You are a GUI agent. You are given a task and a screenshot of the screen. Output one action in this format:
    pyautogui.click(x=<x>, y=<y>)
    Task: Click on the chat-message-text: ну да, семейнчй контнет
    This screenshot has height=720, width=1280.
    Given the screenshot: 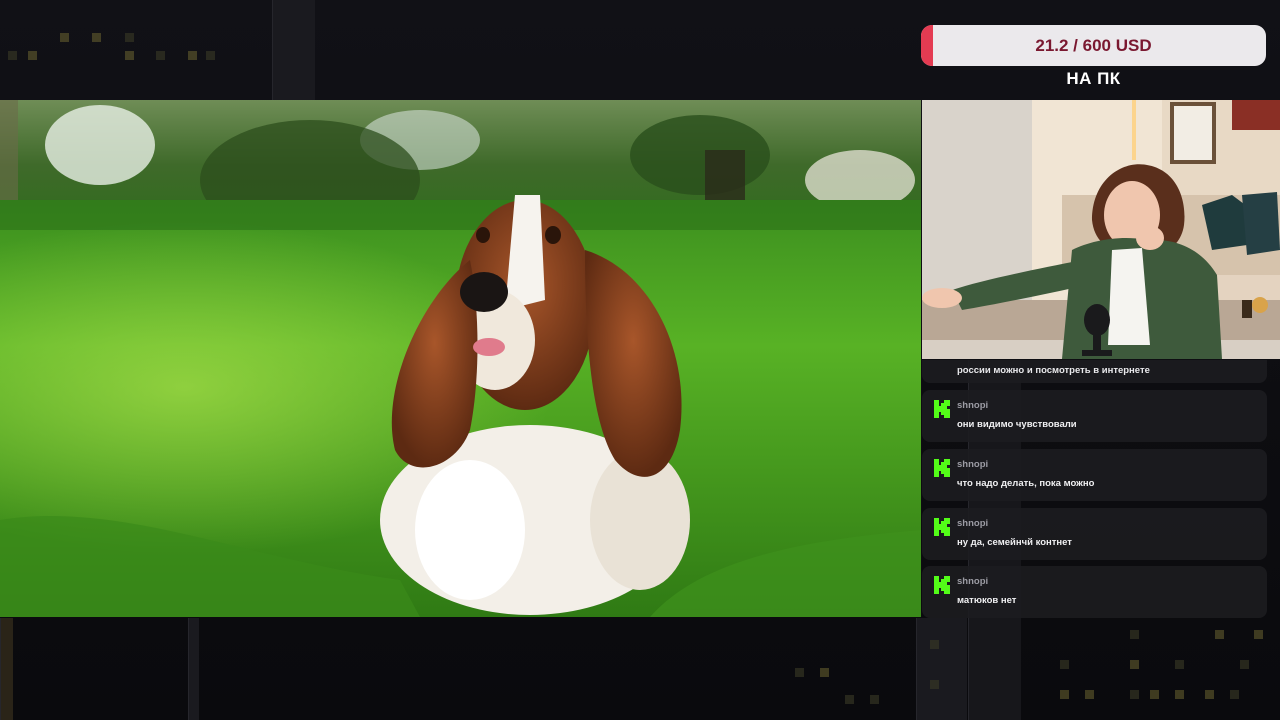 What is the action you would take?
    pyautogui.click(x=1014, y=542)
    